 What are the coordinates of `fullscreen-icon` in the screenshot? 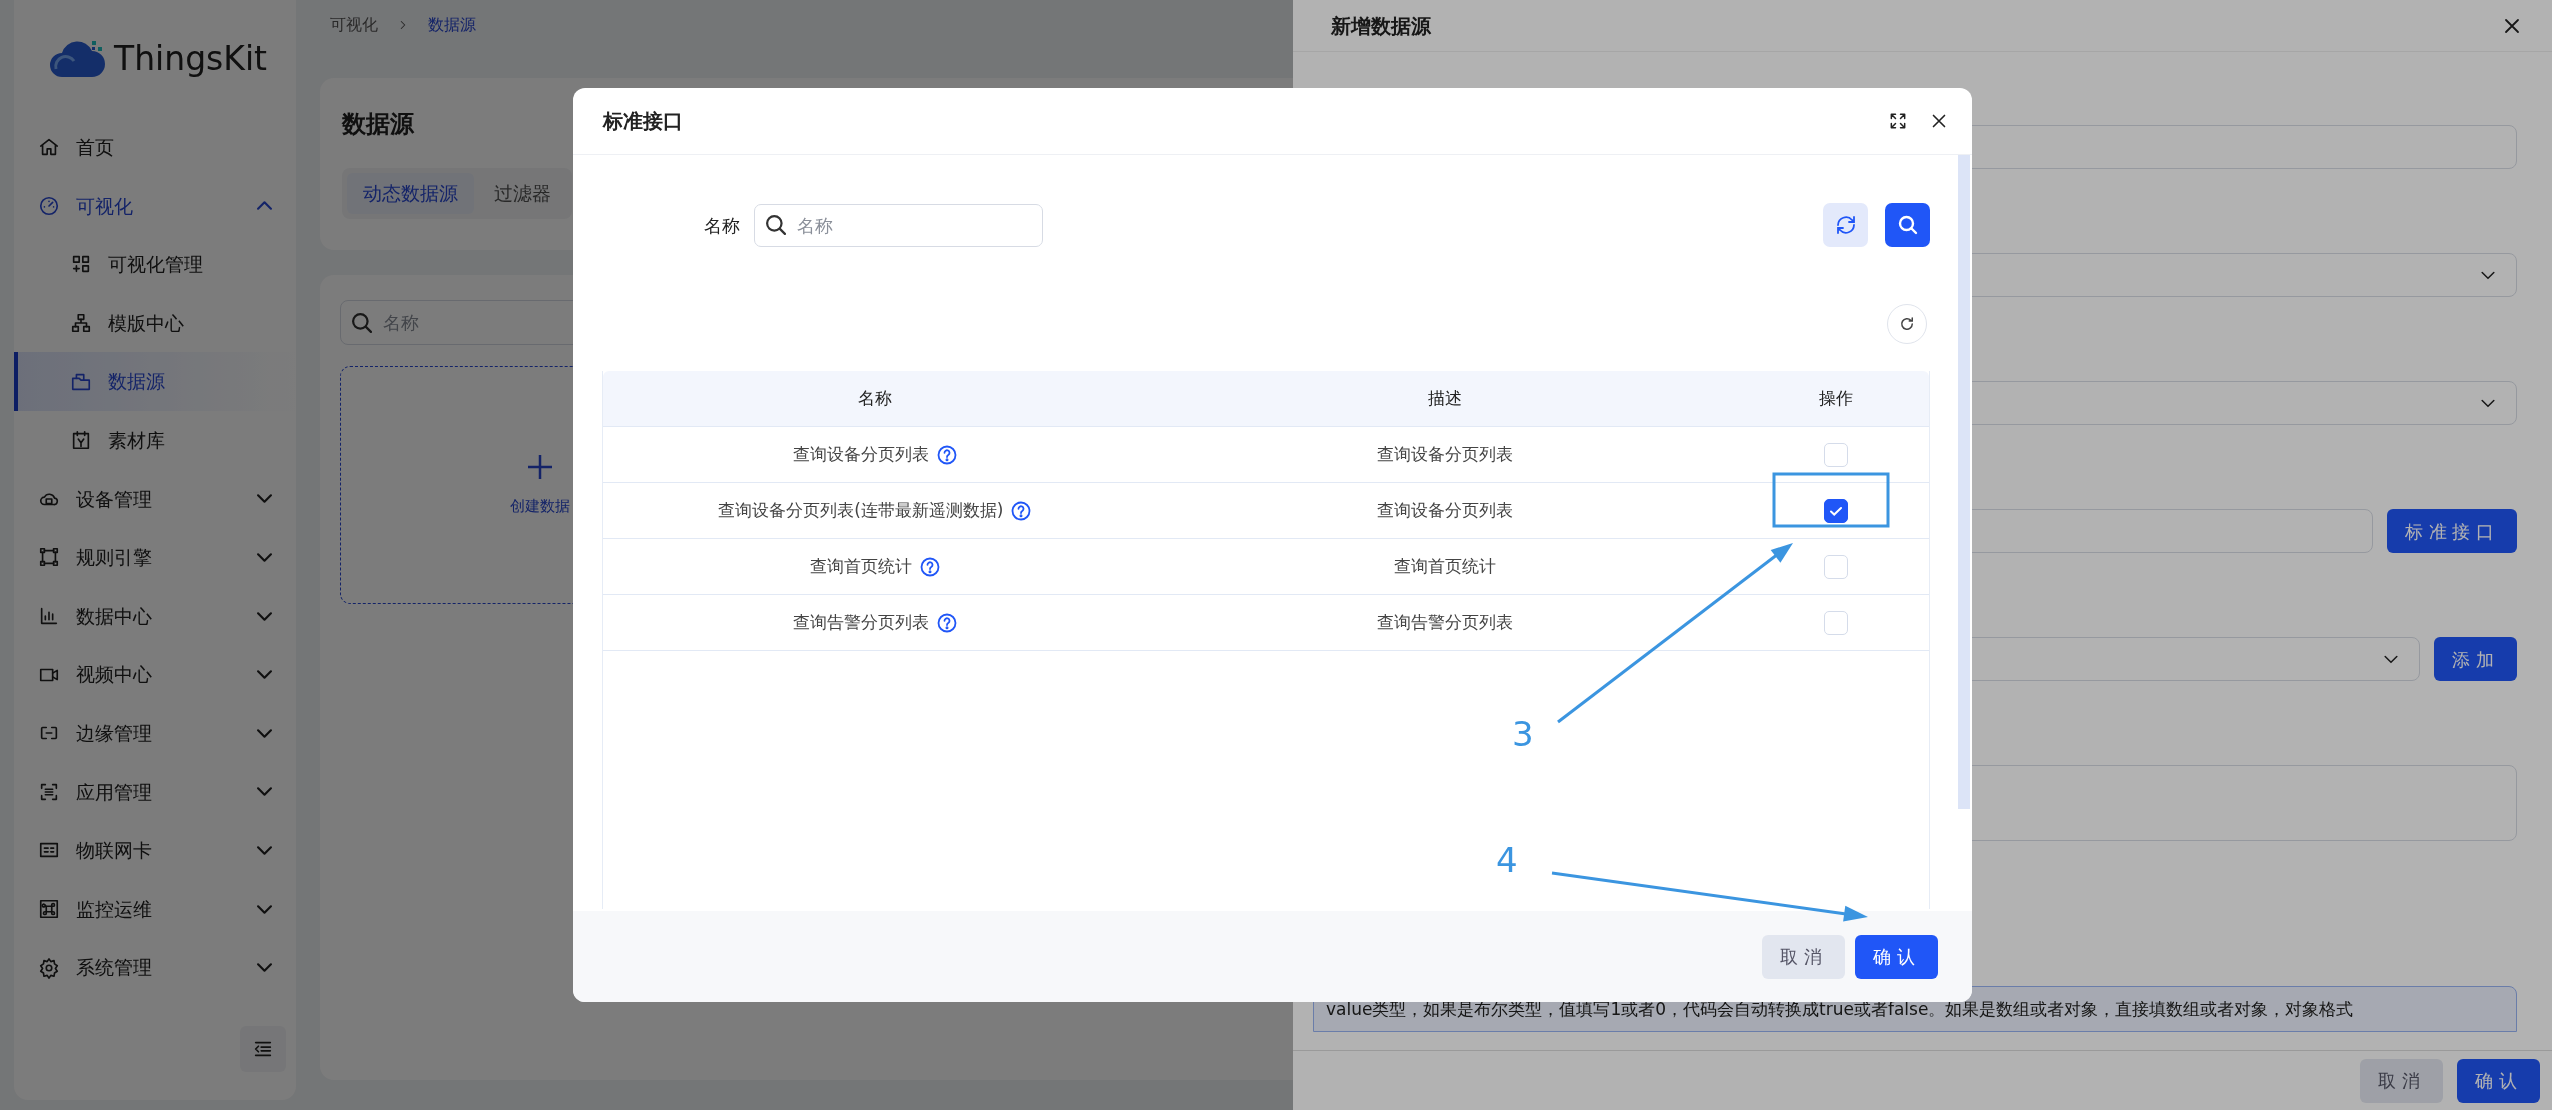 It's located at (1898, 121).